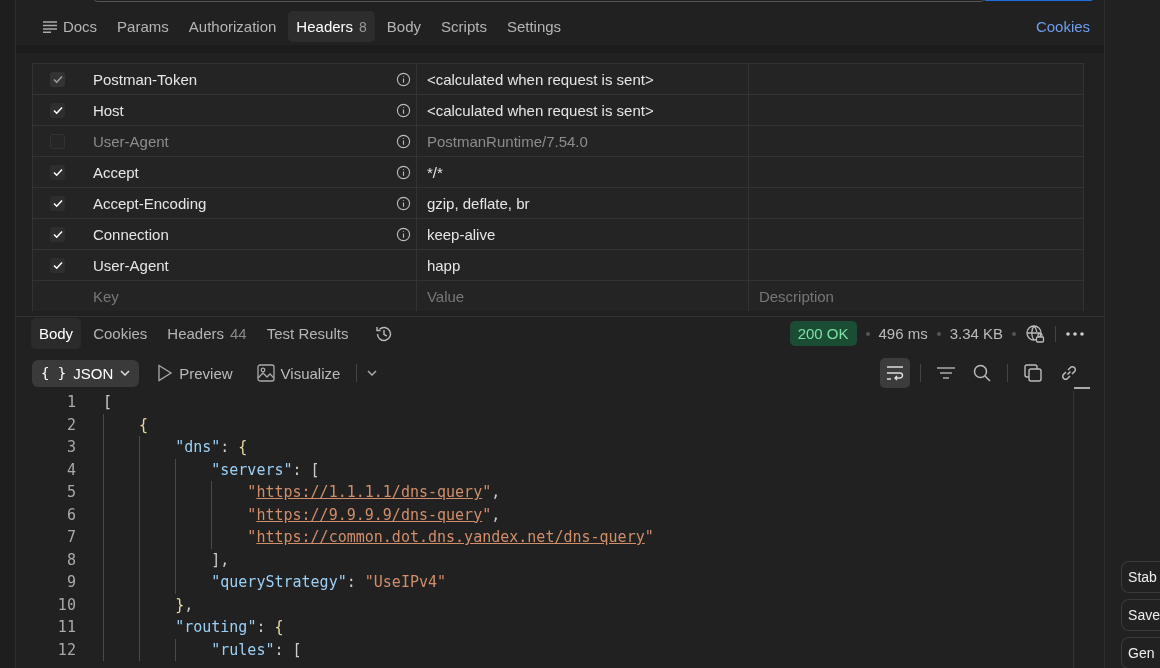  Describe the element at coordinates (507, 141) in the screenshot. I see `header-value: PostmanRuntime/7.54.0` at that location.